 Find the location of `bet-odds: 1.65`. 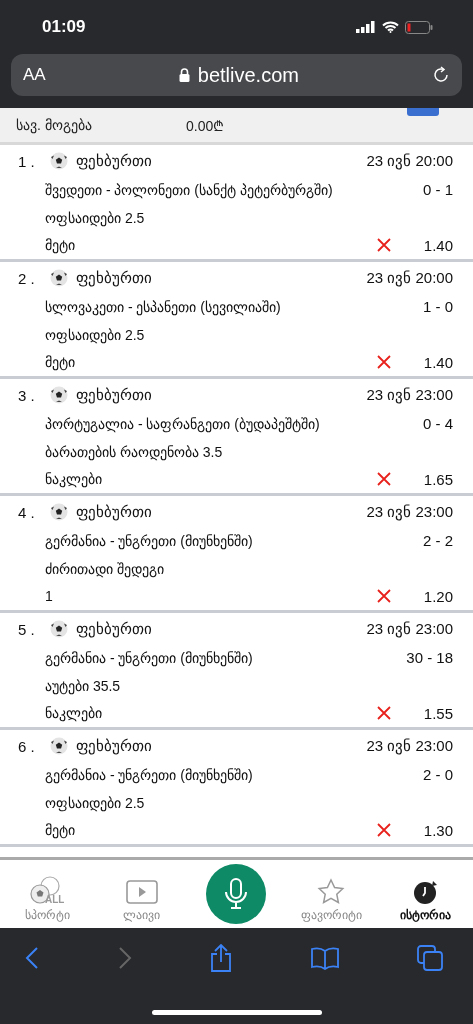

bet-odds: 1.65 is located at coordinates (437, 479).